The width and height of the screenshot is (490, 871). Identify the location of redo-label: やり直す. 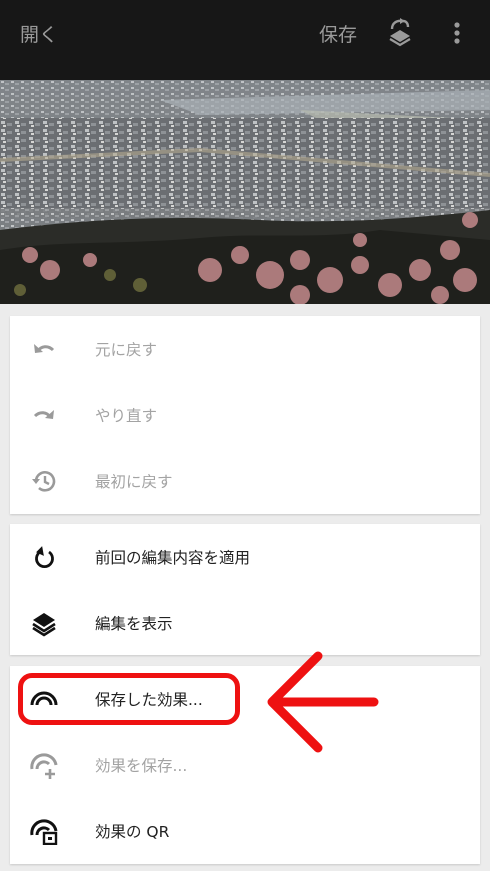
(126, 416).